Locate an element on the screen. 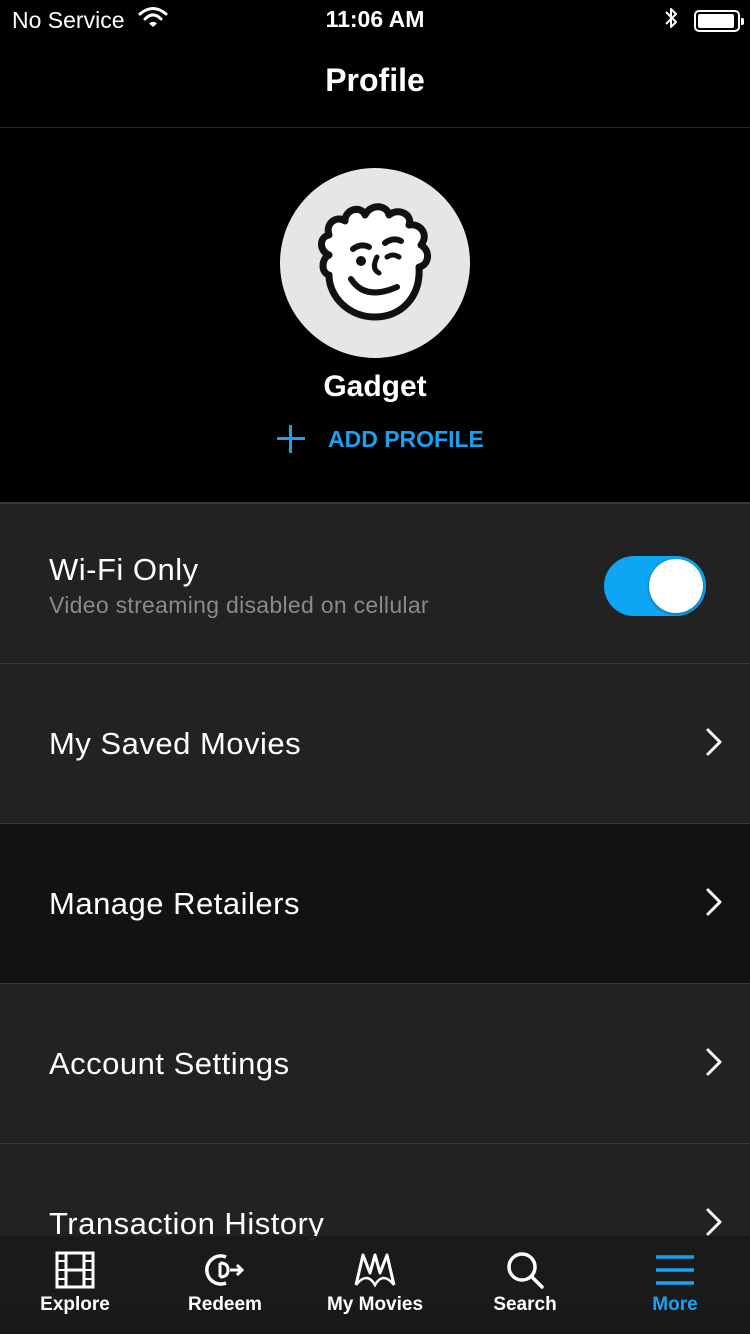 The width and height of the screenshot is (750, 1334). search-icon is located at coordinates (525, 1270).